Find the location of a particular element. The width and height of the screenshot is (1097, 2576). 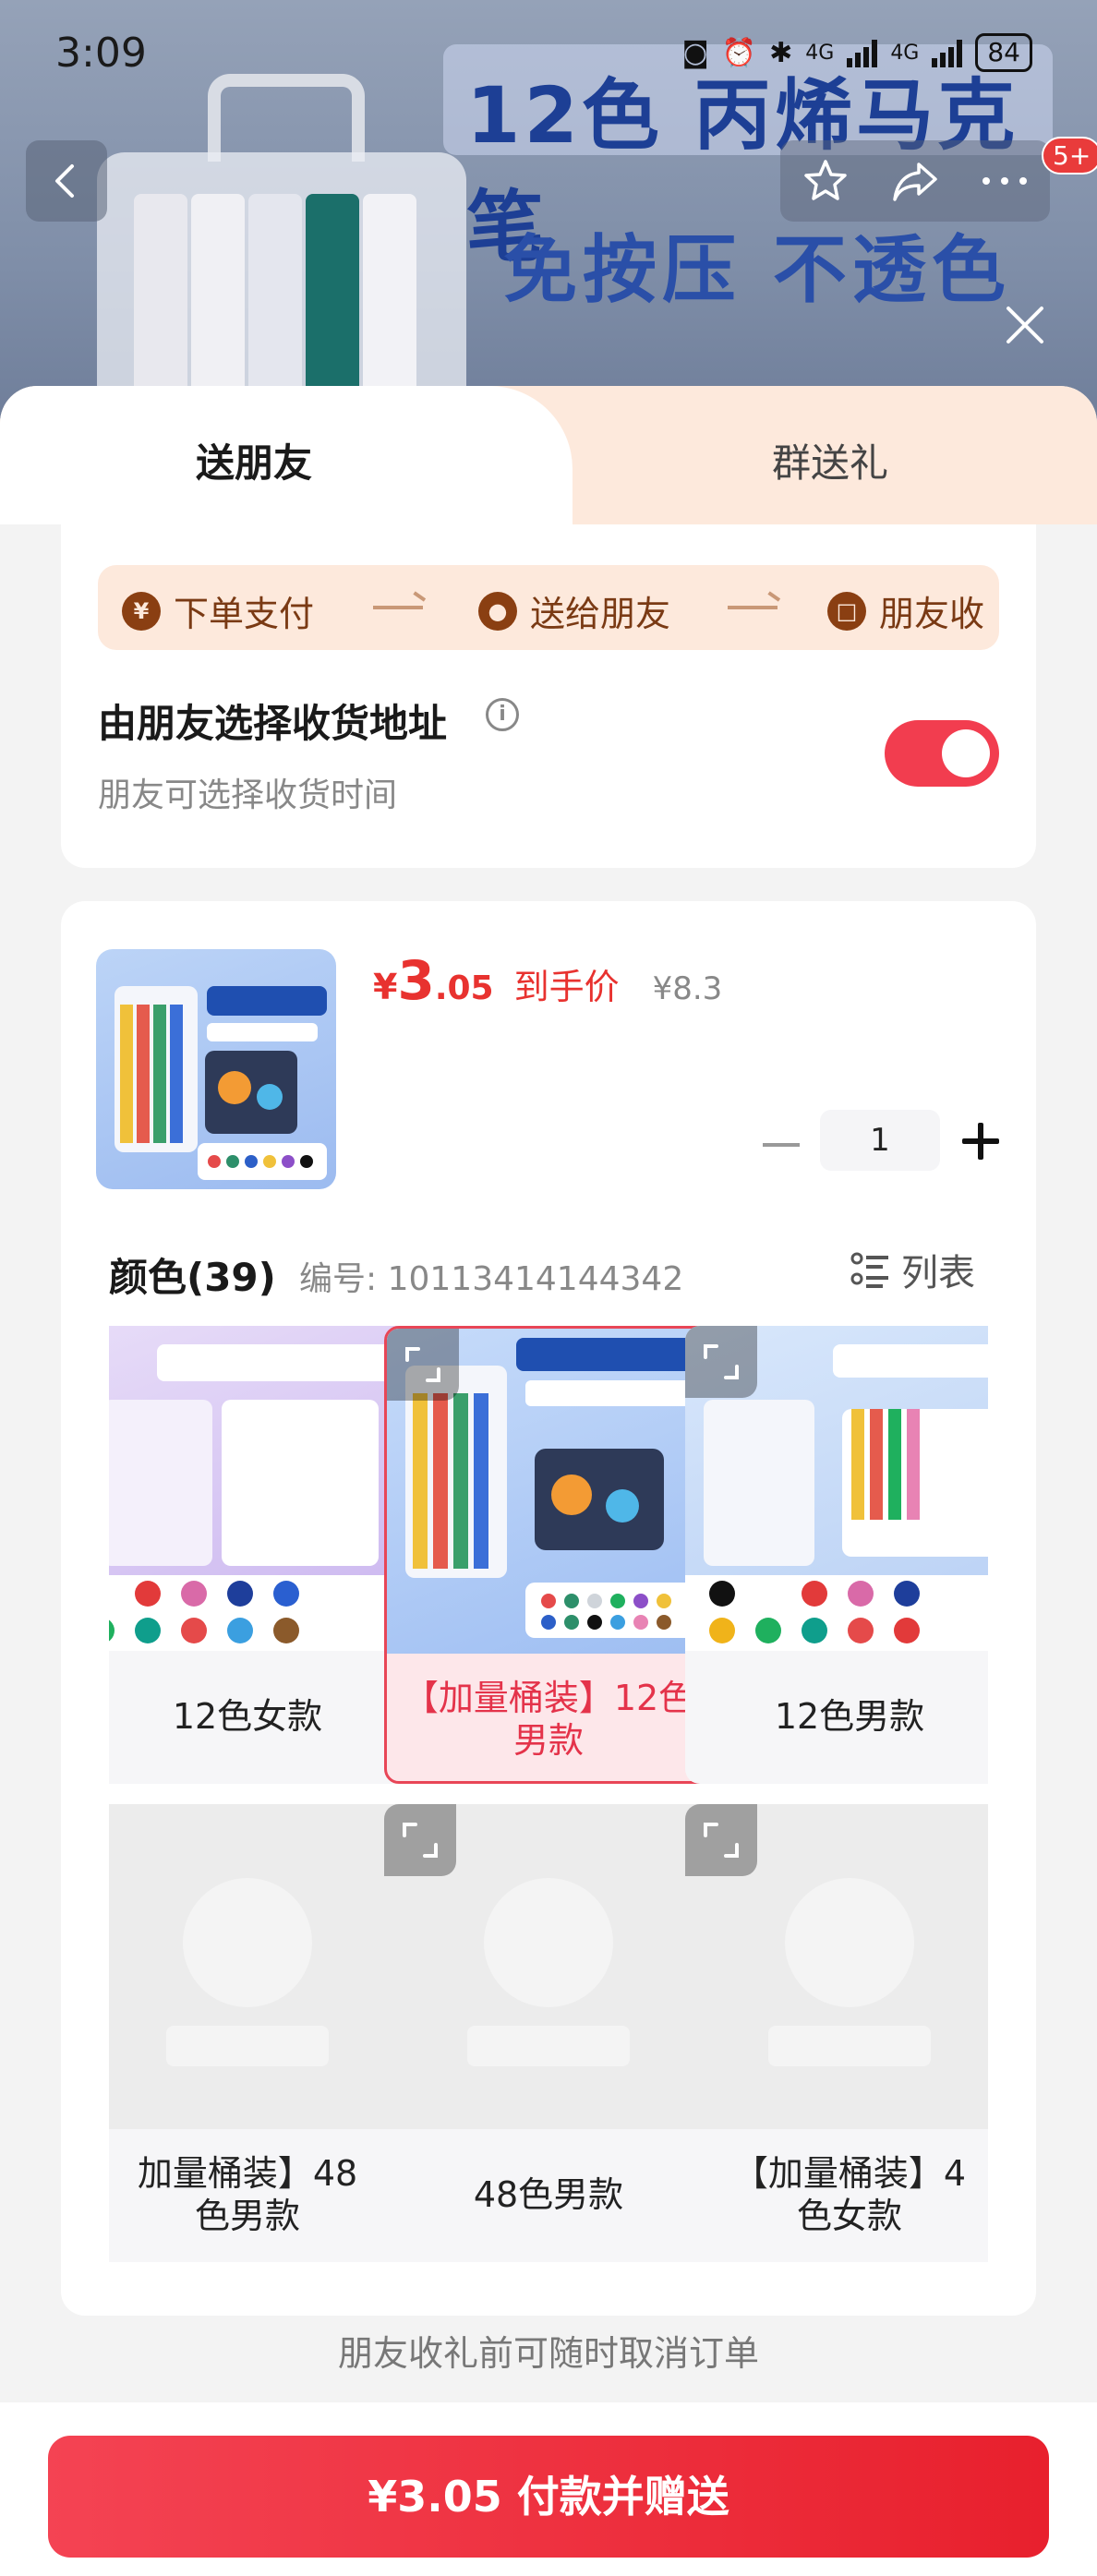

variant-tile: 48色男款 is located at coordinates (548, 2033).